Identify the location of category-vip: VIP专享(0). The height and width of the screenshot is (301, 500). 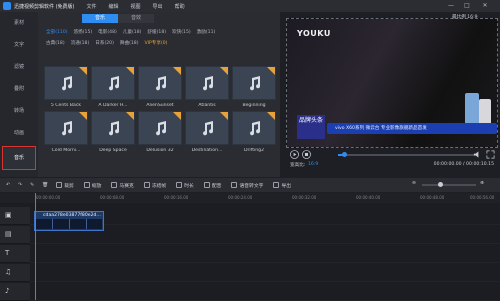
(156, 43).